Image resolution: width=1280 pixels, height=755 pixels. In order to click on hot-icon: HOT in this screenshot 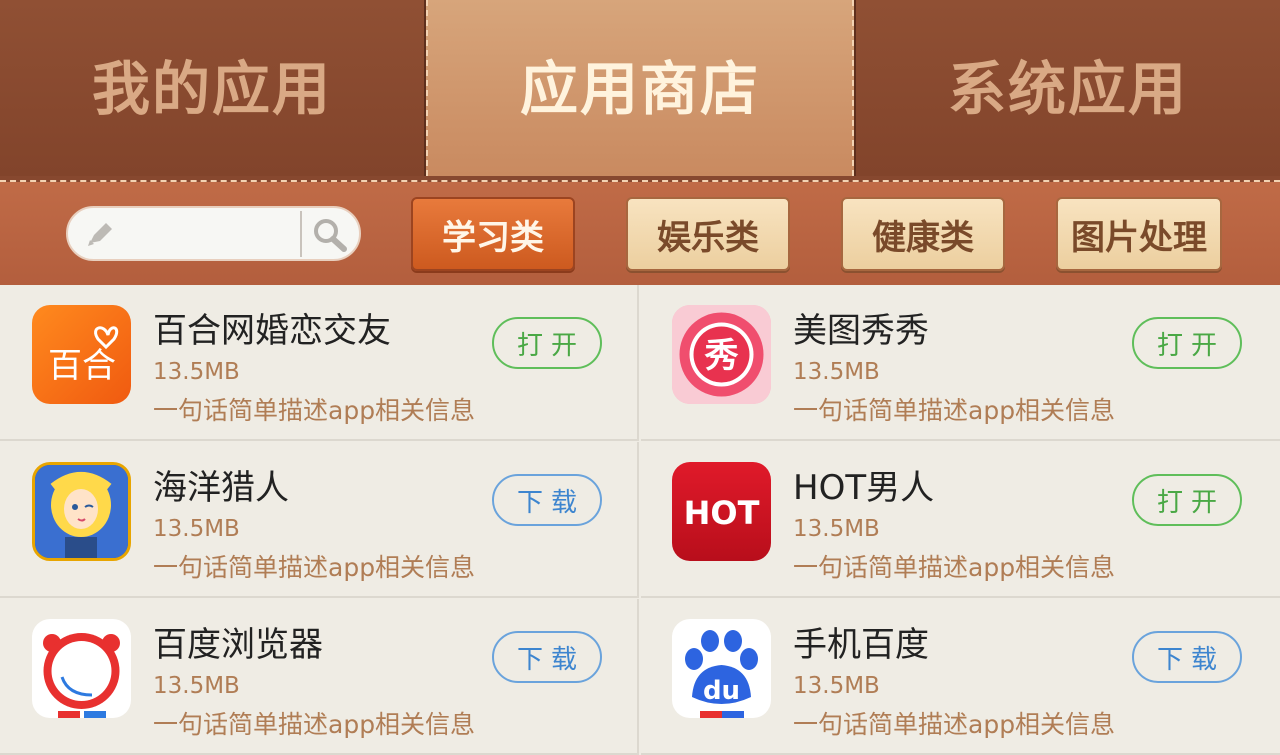, I will do `click(721, 511)`.